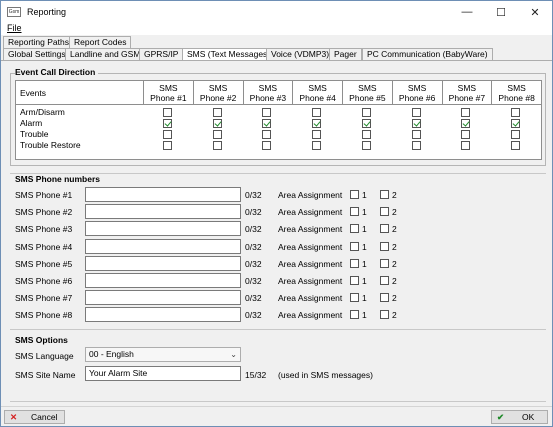  Describe the element at coordinates (105, 54) in the screenshot. I see `tab-landline-gsm: Landline and GSM` at that location.